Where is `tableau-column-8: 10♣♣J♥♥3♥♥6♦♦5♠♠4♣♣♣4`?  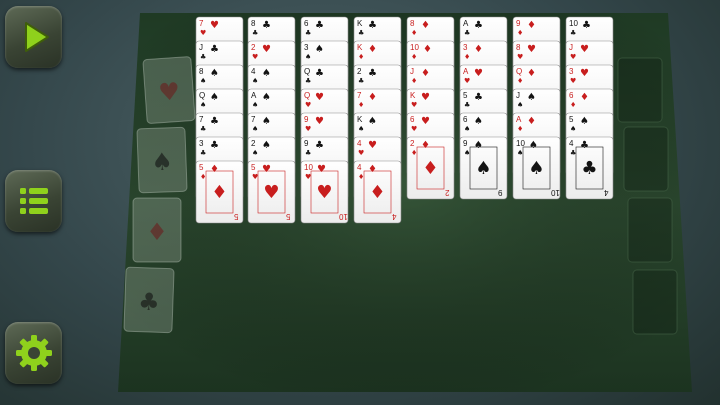
tableau-column-8: 10♣♣J♥♥3♥♥6♦♦5♠♠4♣♣♣4 is located at coordinates (589, 108).